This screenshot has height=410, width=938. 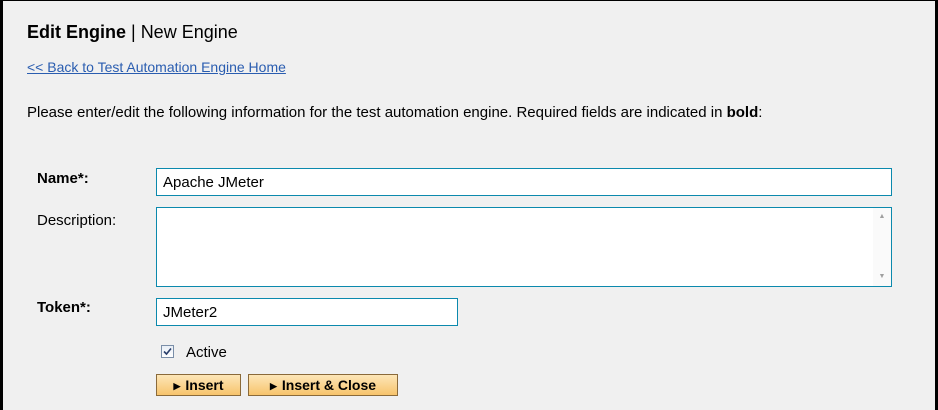 I want to click on page-title: Edit Engine | New Engine, so click(x=132, y=32).